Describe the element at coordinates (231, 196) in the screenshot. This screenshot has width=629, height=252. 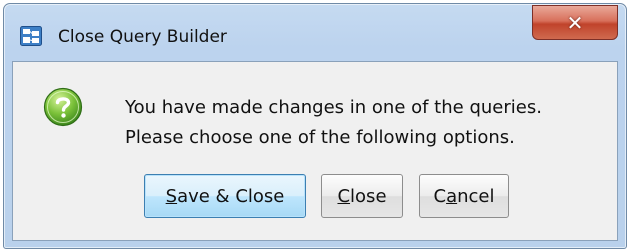
I see `save-label-rest: ave & Close` at that location.